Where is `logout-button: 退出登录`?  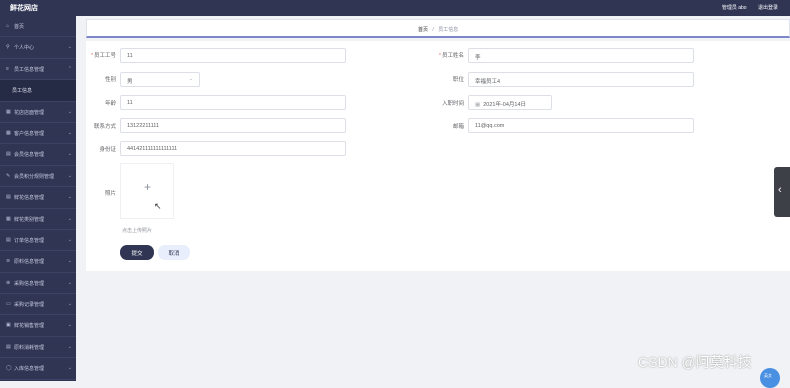 logout-button: 退出登录 is located at coordinates (768, 8).